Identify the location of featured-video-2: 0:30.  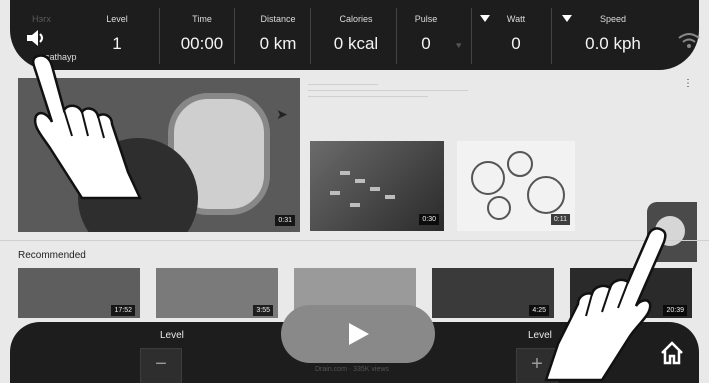
(377, 186).